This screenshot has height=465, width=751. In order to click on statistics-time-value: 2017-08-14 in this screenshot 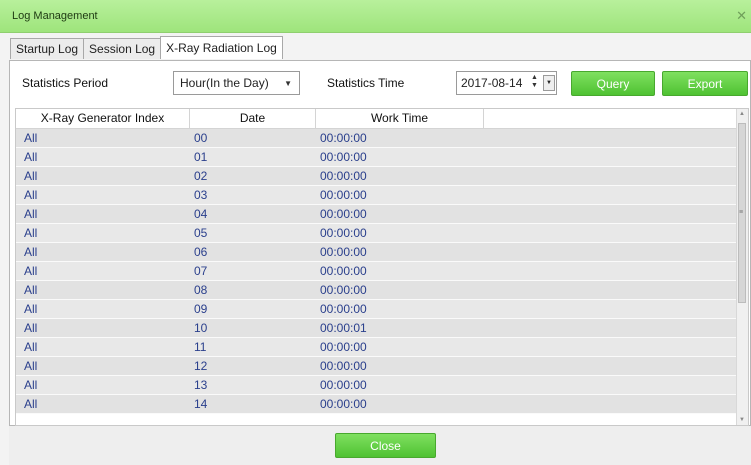, I will do `click(492, 83)`.